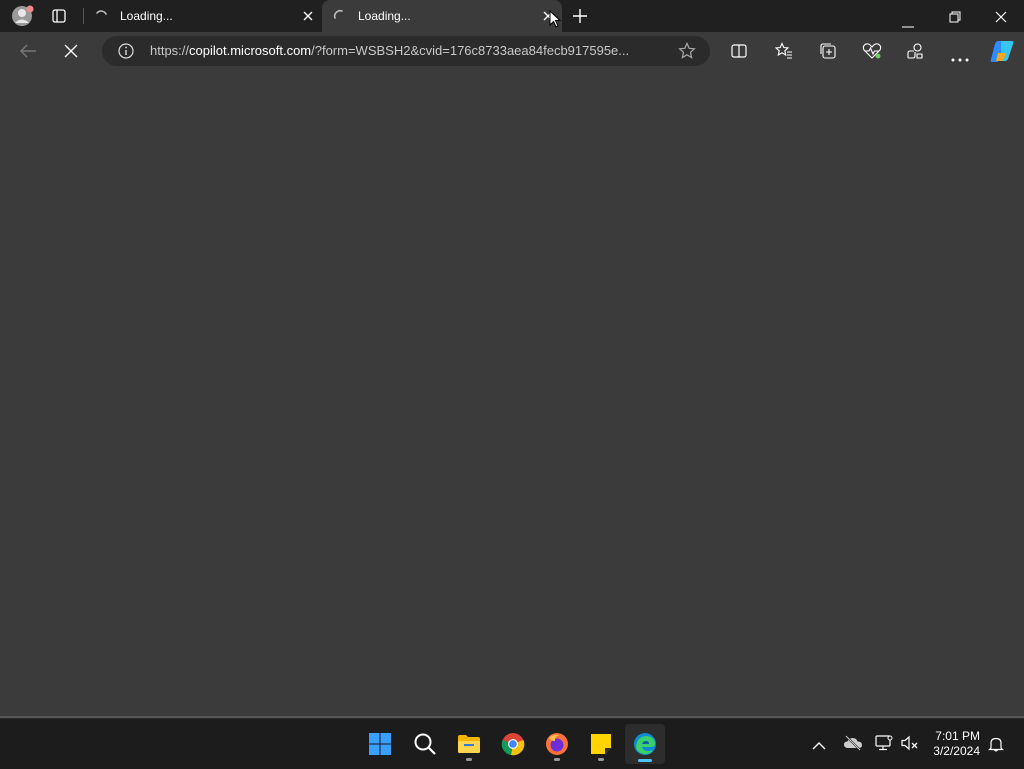 The width and height of the screenshot is (1024, 769). Describe the element at coordinates (819, 747) in the screenshot. I see `show-hidden-icons-chevron-icon` at that location.